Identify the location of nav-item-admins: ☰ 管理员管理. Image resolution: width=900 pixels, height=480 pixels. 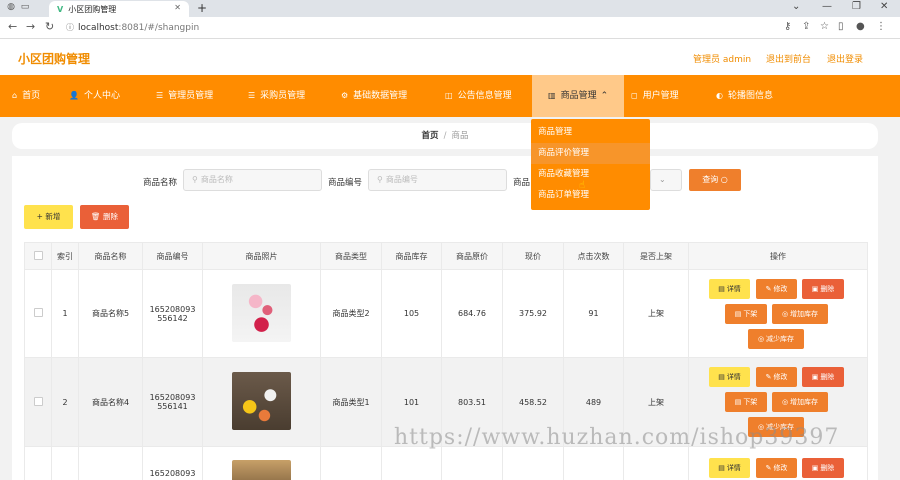
(184, 96).